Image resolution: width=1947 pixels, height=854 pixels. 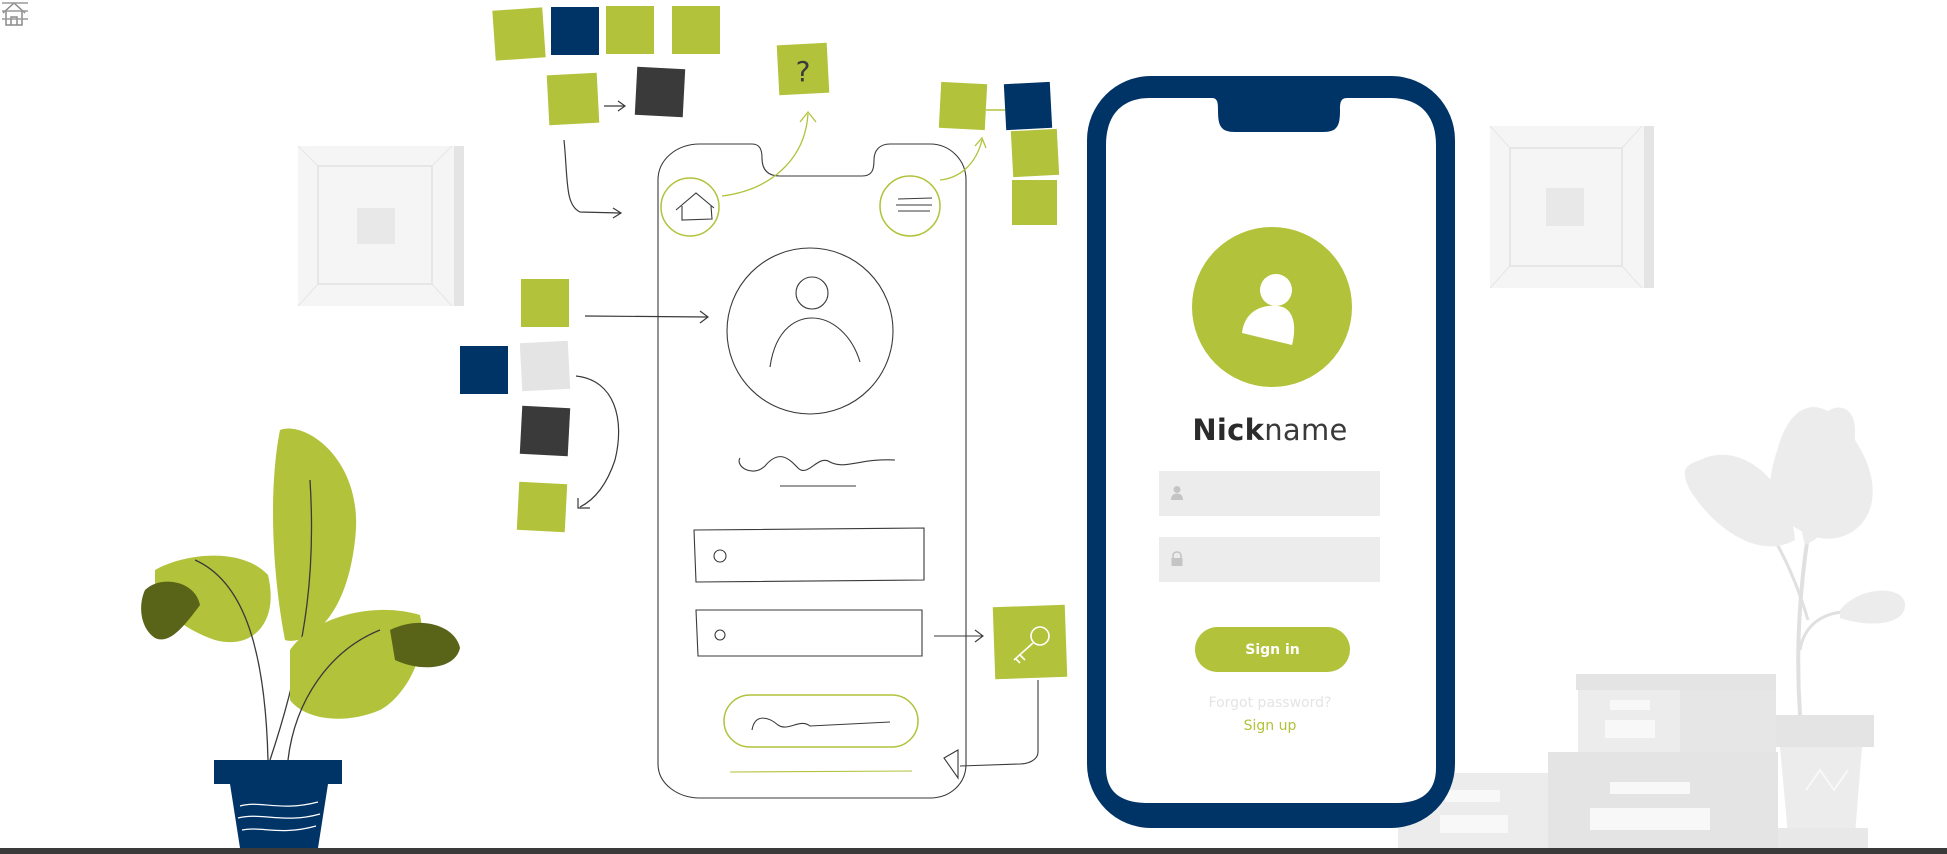 I want to click on user-icon, so click(x=1177, y=493).